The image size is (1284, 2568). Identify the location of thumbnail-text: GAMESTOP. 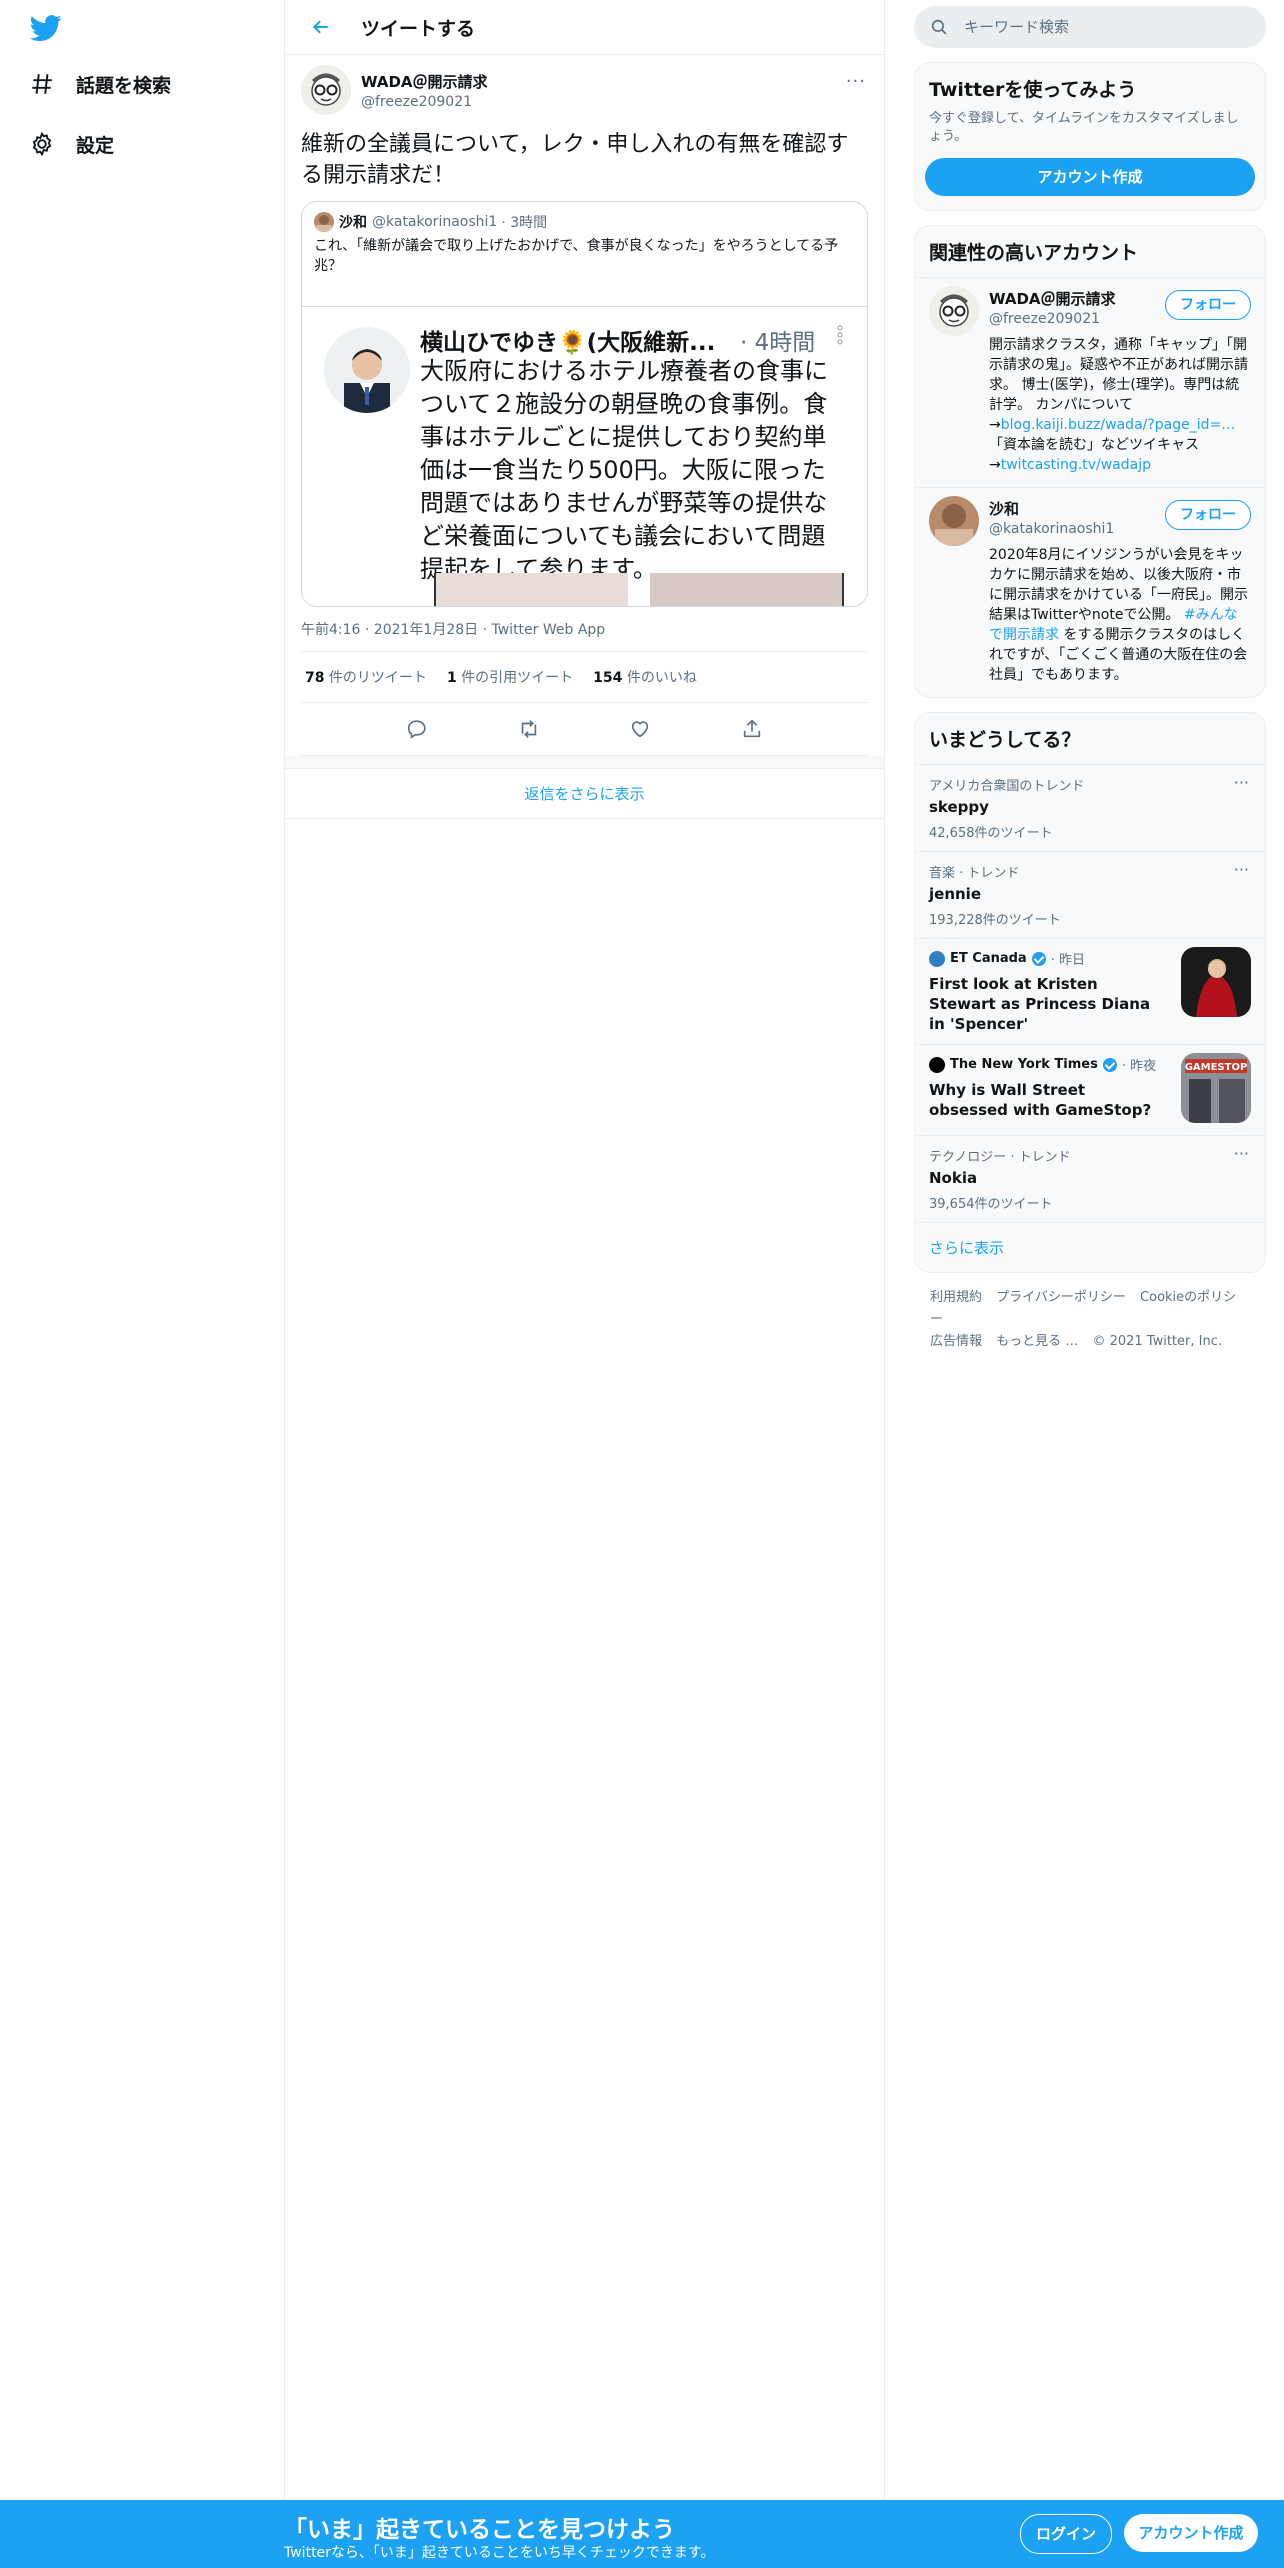
(1216, 1067).